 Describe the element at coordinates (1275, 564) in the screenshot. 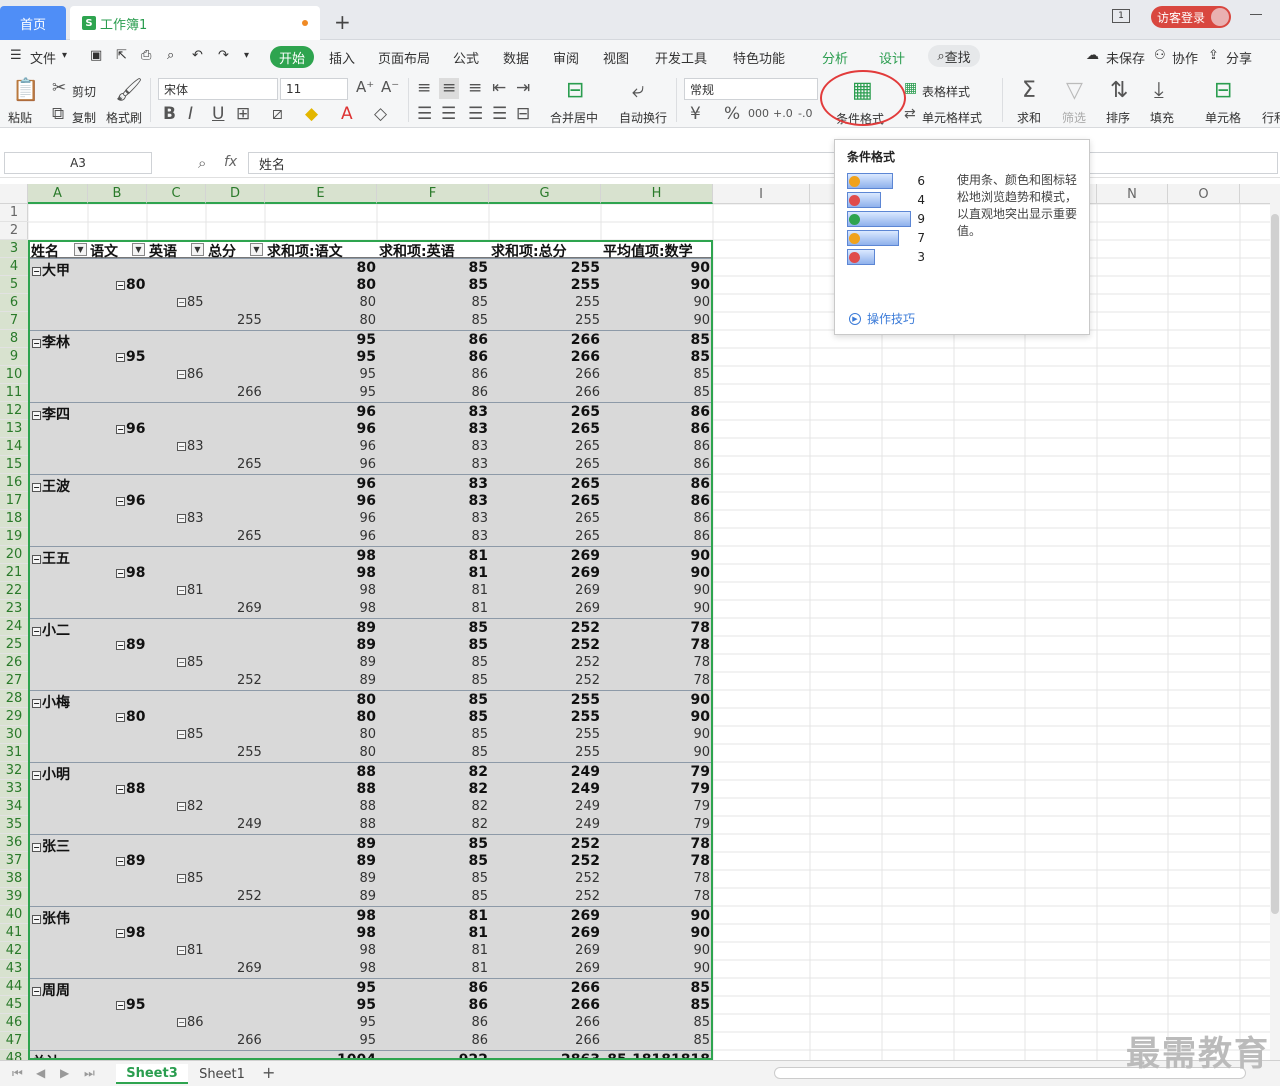

I see `vertical-scroll-thumb` at that location.